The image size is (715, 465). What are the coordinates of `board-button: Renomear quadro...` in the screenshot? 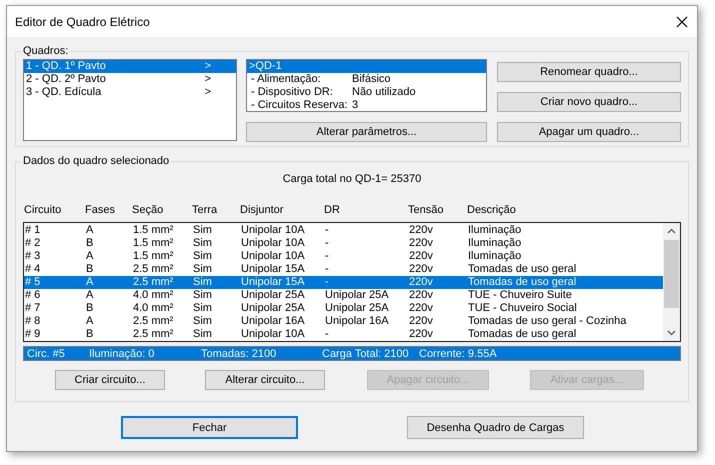 It's located at (589, 72).